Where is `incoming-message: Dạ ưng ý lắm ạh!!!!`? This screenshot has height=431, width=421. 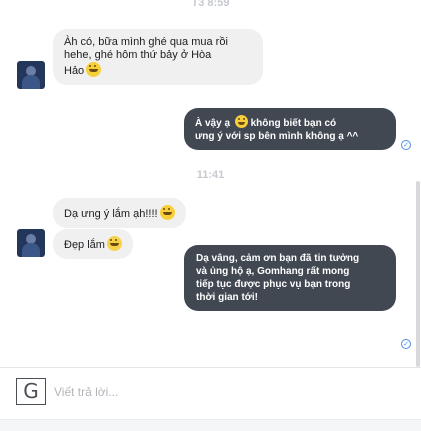 incoming-message: Dạ ưng ý lắm ạh!!!! is located at coordinates (119, 213).